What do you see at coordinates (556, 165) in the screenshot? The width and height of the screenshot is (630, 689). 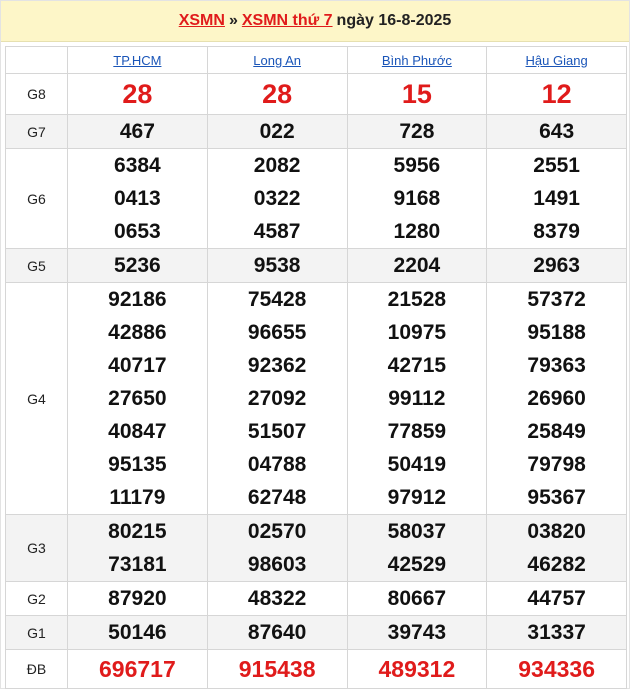 I see `prize-number: 2551` at bounding box center [556, 165].